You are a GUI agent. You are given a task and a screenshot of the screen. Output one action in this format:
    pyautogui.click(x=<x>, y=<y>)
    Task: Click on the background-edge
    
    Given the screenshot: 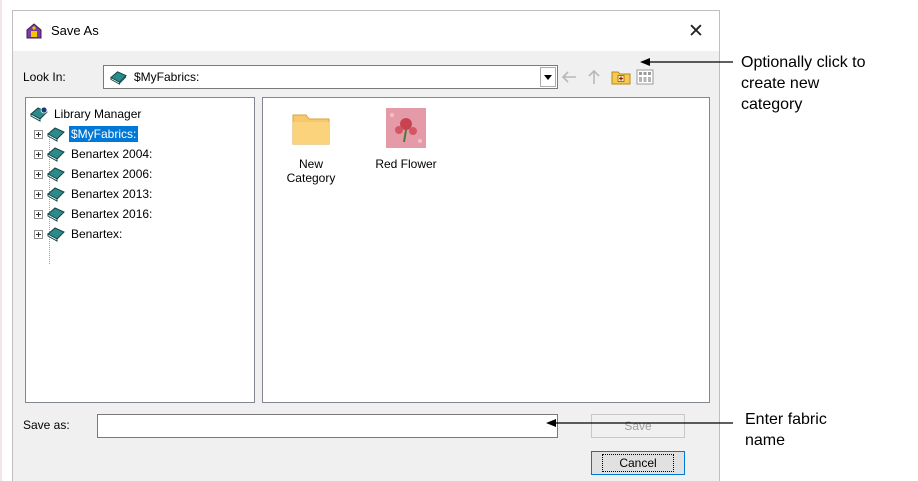 What is the action you would take?
    pyautogui.click(x=1, y=240)
    